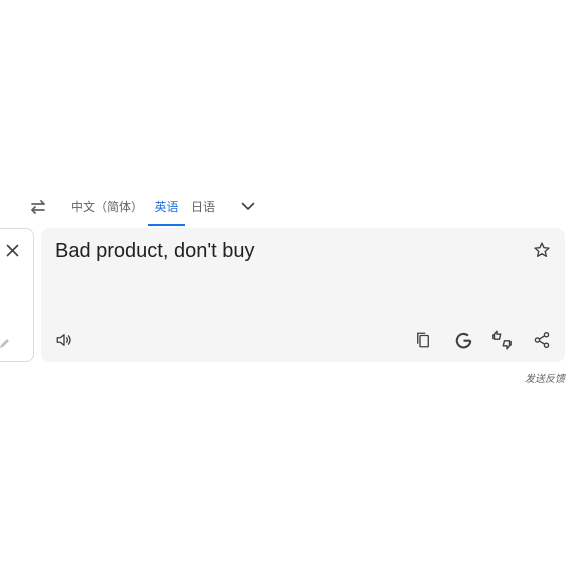 The width and height of the screenshot is (576, 576). I want to click on tab-japanese: 日语, so click(203, 208).